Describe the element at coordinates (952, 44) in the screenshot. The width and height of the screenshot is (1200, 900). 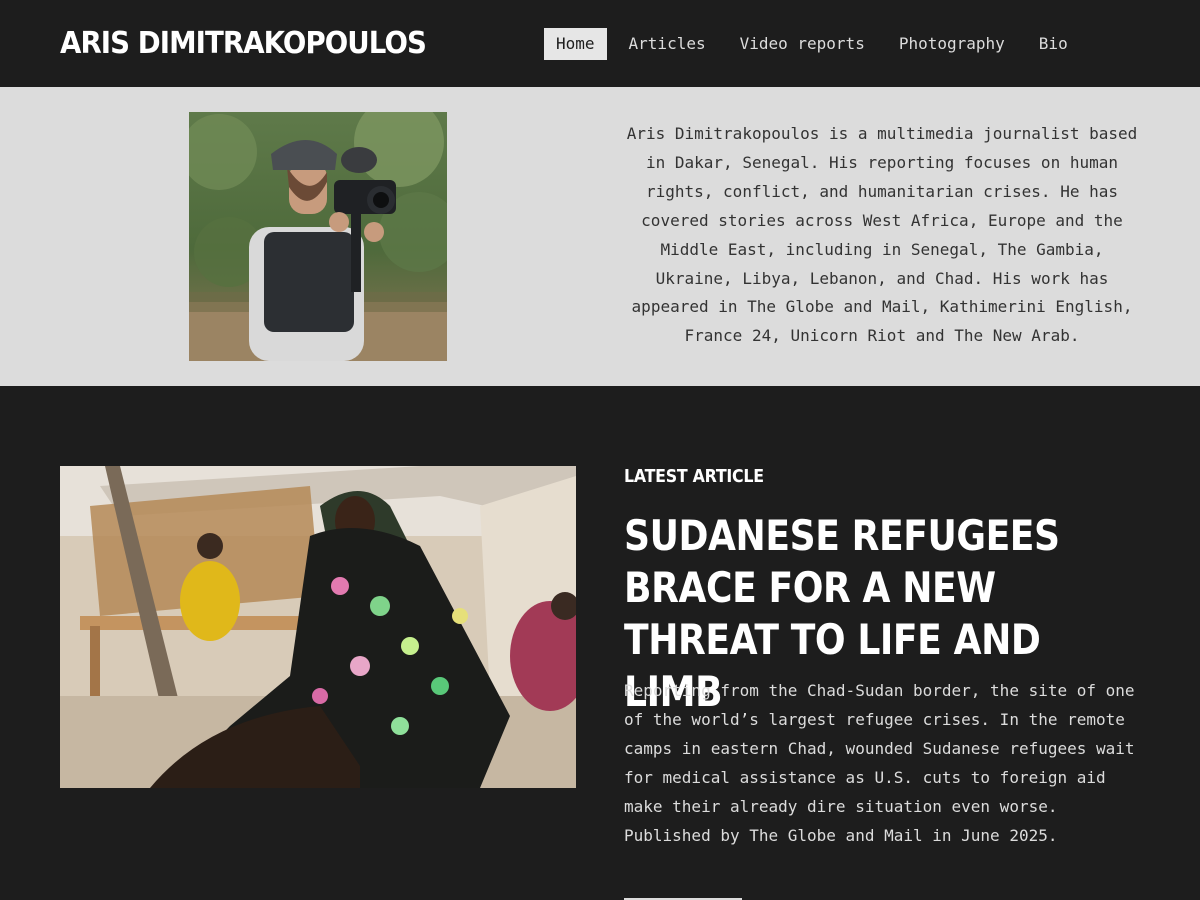
I see `nav-item-photography: Photography` at that location.